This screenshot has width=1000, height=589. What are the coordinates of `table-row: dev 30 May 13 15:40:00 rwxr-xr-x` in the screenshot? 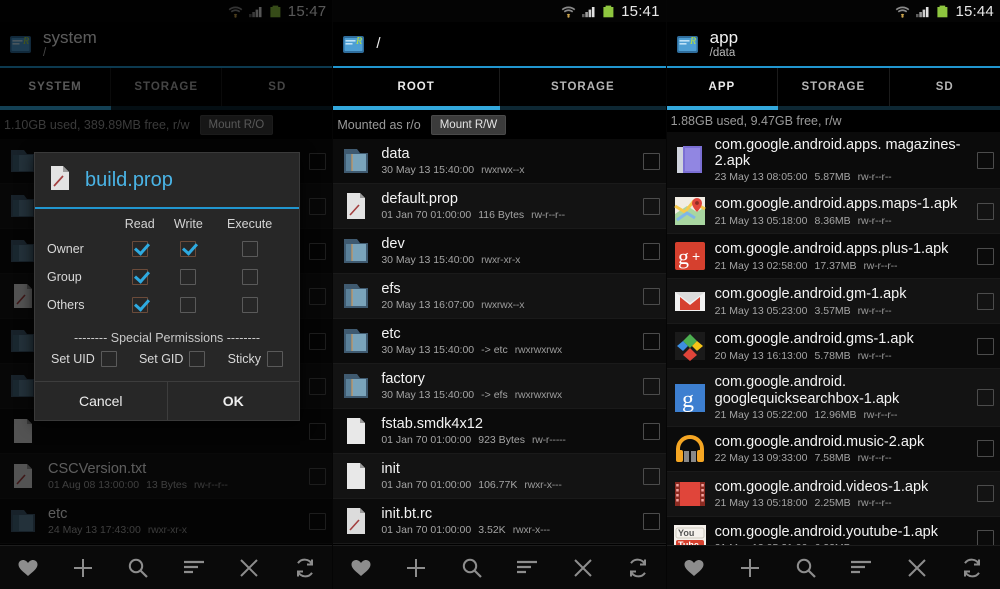 It's located at (499, 251).